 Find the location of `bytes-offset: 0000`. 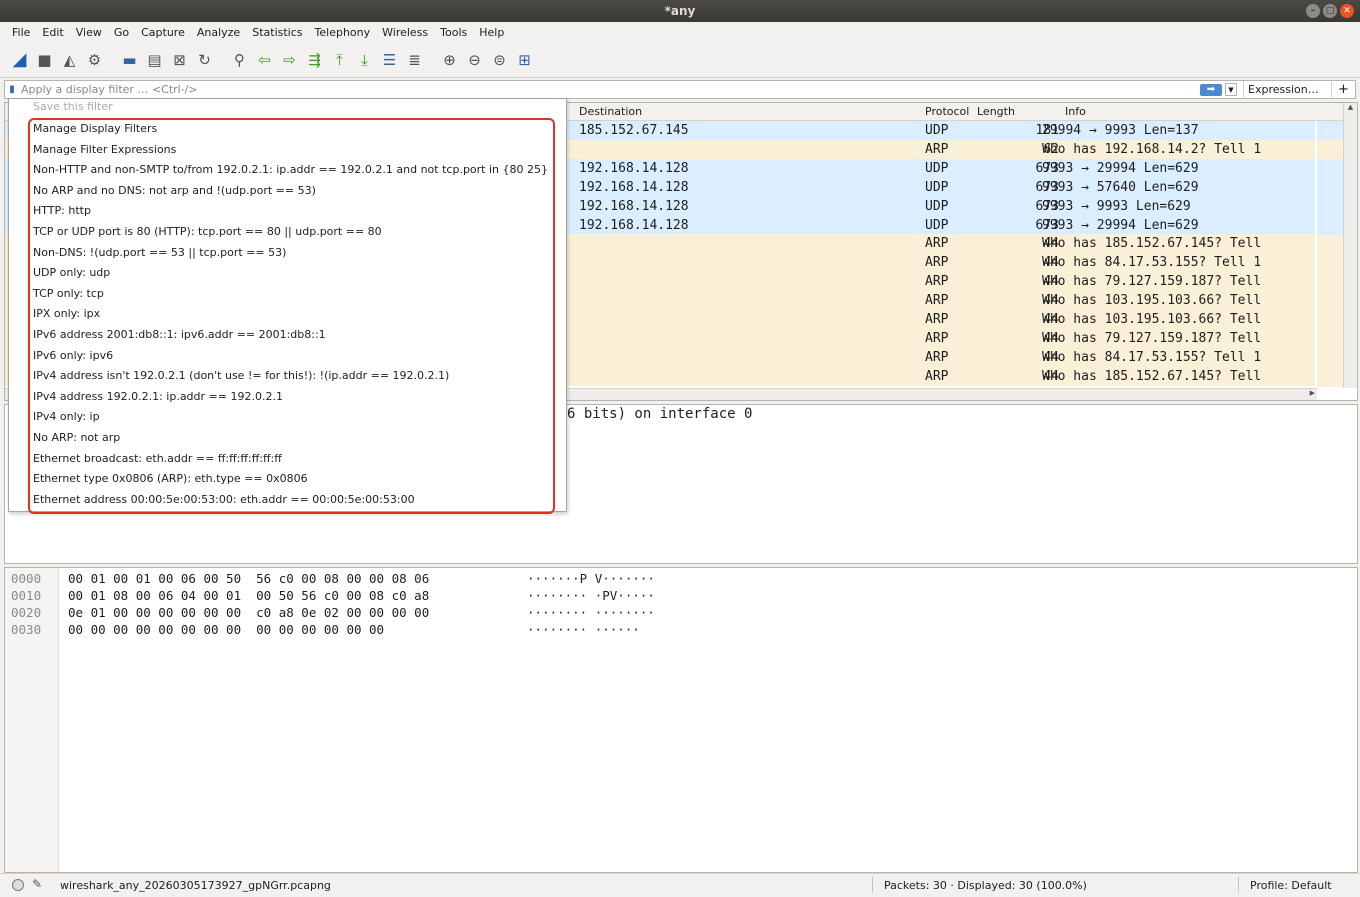

bytes-offset: 0000 is located at coordinates (26, 578).